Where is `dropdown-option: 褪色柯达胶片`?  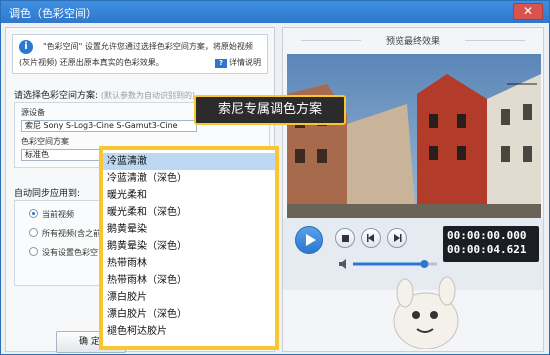
dropdown-option: 褪色柯达胶片 is located at coordinates (137, 331).